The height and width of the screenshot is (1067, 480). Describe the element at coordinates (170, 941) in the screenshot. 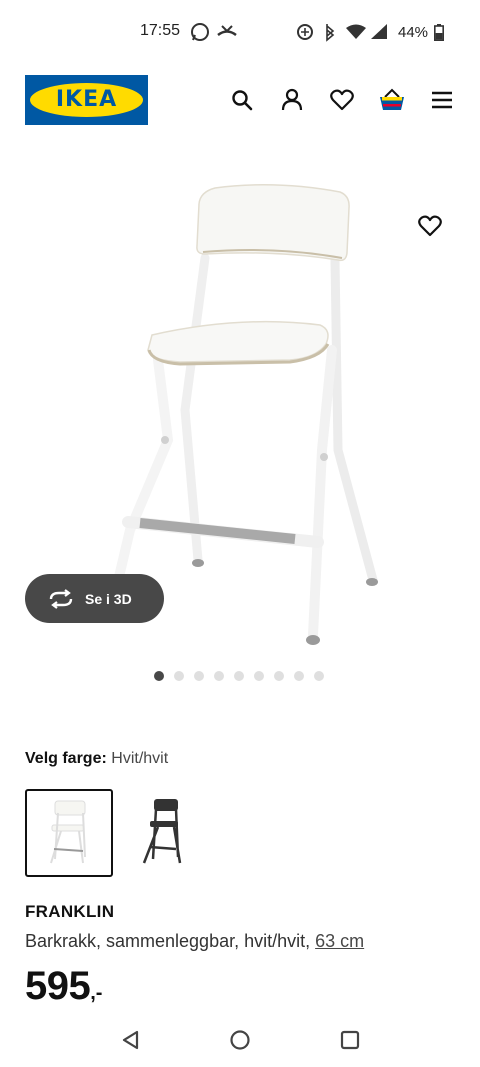

I see `product-description-text: Barkrakk, sammenleggbar, hvit/hvit,` at that location.